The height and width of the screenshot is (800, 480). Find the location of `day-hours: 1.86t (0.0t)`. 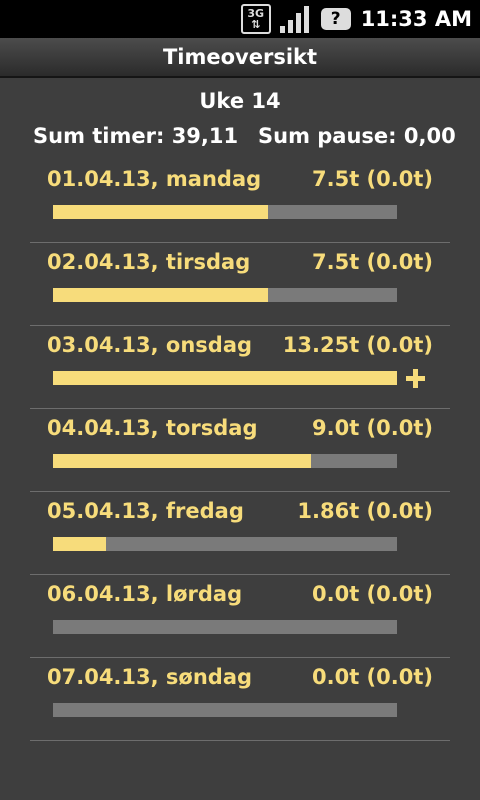

day-hours: 1.86t (0.0t) is located at coordinates (365, 511).